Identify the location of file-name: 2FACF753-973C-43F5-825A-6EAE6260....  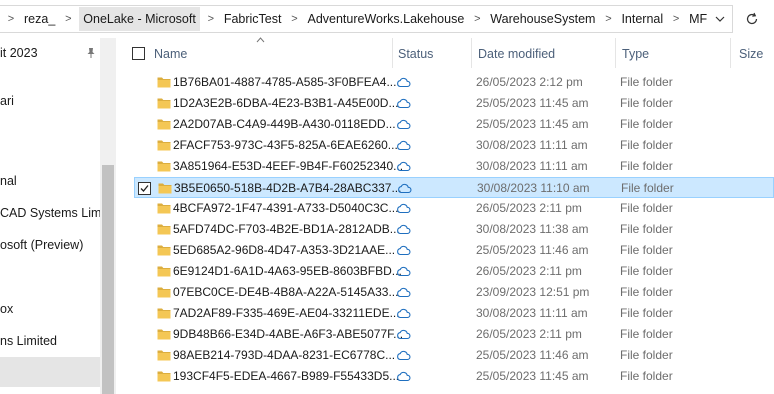
(285, 145).